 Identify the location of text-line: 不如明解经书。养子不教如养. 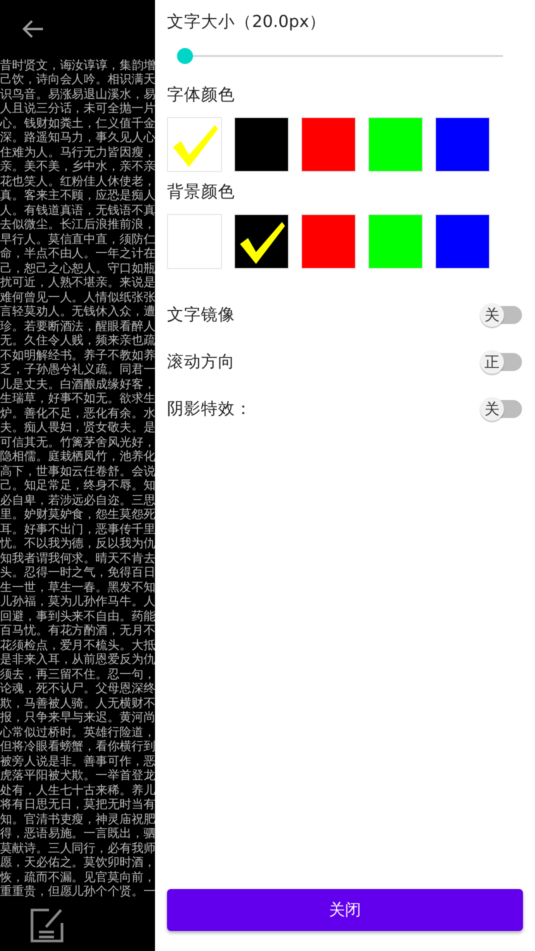
(77, 355).